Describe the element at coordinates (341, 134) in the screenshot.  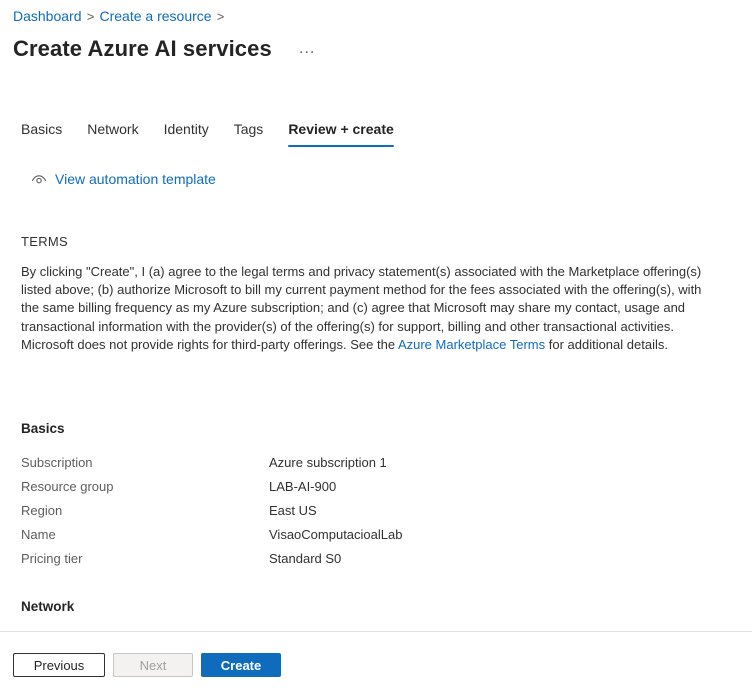
I see `tab-review-create: Review + create` at that location.